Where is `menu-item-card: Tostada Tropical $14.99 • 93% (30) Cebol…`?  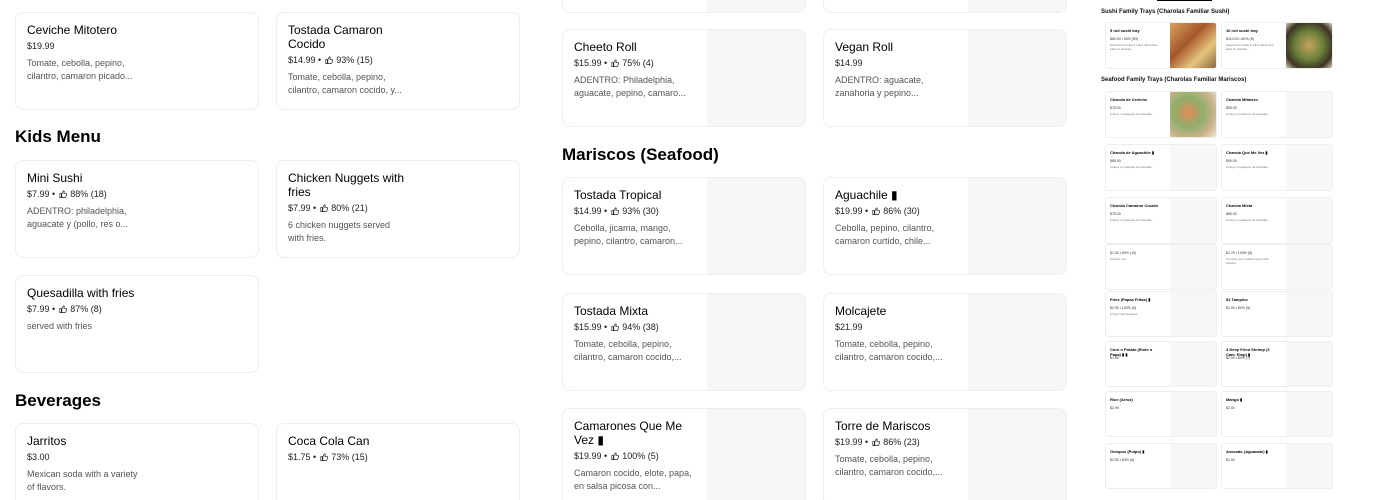 menu-item-card: Tostada Tropical $14.99 • 93% (30) Cebol… is located at coordinates (684, 226).